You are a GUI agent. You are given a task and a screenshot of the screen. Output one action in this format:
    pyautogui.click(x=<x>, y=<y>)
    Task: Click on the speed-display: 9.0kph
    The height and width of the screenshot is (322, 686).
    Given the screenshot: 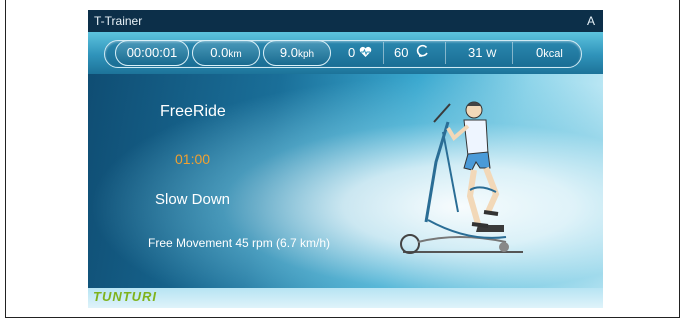 What is the action you would take?
    pyautogui.click(x=297, y=53)
    